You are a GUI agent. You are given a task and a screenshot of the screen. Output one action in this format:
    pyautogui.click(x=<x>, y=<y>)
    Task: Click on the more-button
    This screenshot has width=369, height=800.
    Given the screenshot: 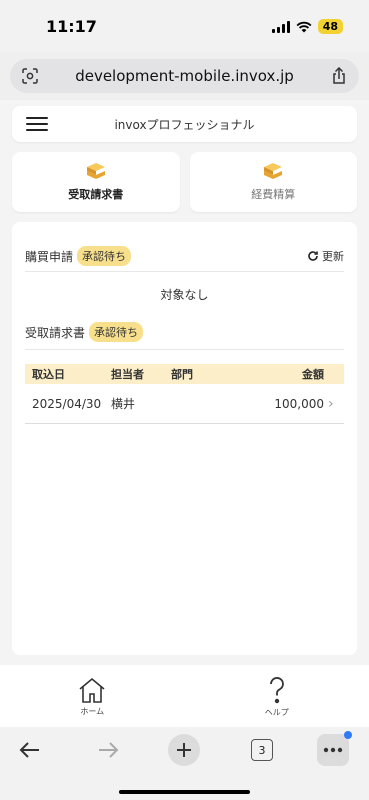 What is the action you would take?
    pyautogui.click(x=334, y=748)
    